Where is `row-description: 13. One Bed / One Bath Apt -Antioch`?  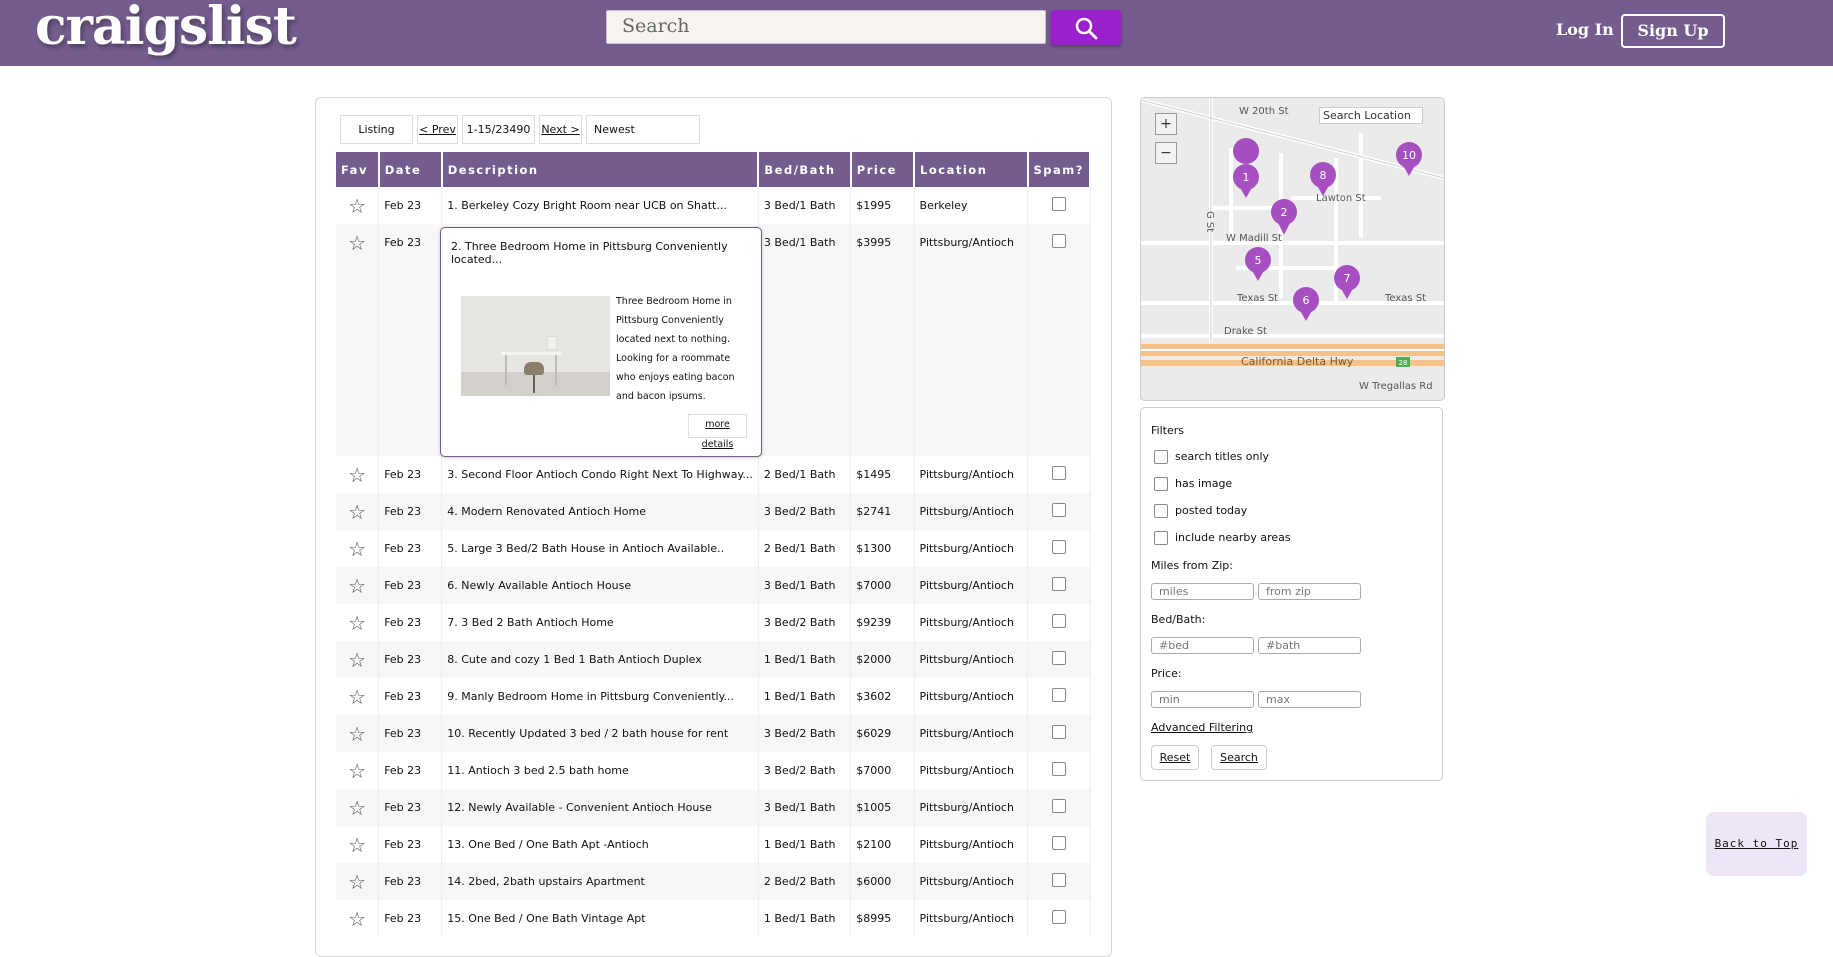 row-description: 13. One Bed / One Bath Apt -Antioch is located at coordinates (600, 844).